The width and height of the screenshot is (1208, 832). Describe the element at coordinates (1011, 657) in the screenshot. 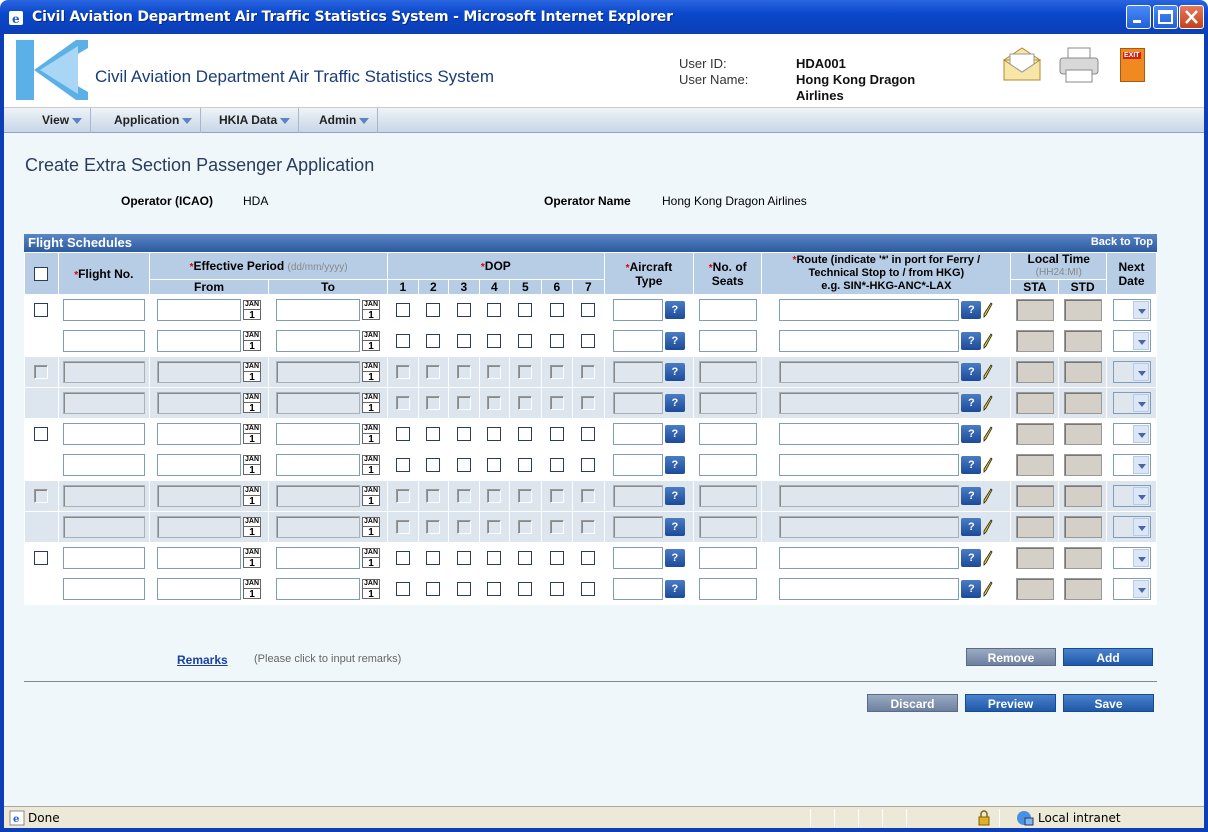

I see `remove-button: Remove` at that location.